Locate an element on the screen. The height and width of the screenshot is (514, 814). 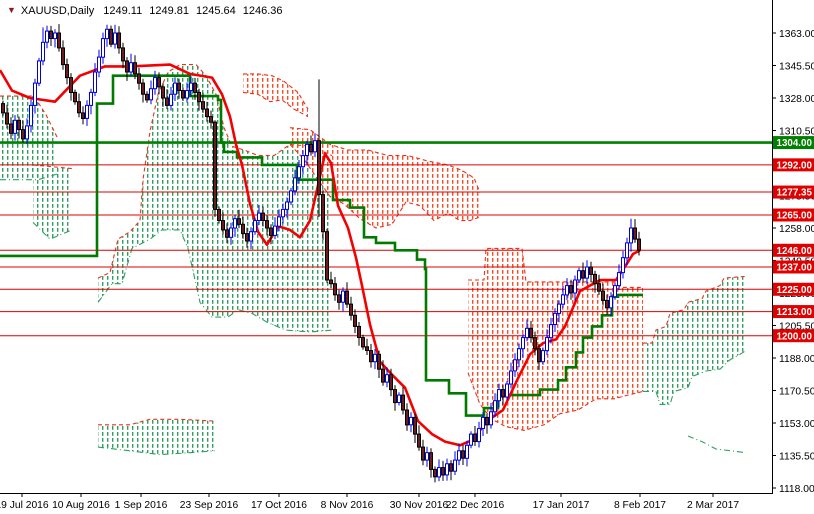
ichimoku-cloud-orange is located at coordinates (275, 95).